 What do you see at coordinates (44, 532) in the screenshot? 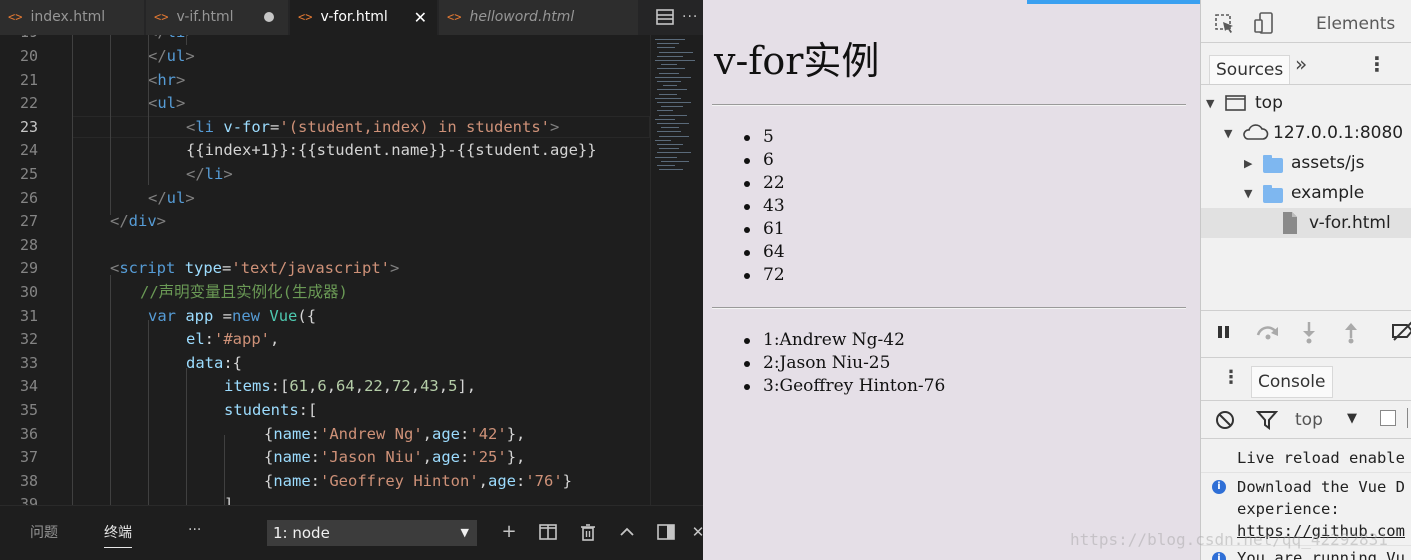
I see `tab-problems: 问题` at bounding box center [44, 532].